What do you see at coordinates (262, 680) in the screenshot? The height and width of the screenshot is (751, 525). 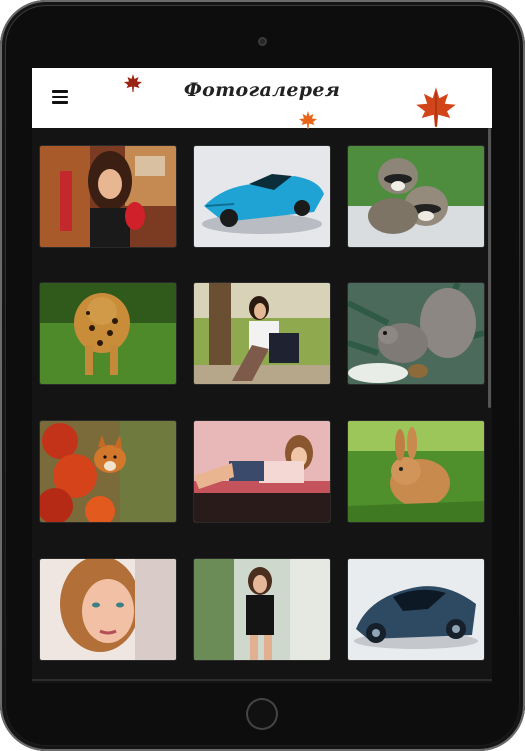 I see `divider` at bounding box center [262, 680].